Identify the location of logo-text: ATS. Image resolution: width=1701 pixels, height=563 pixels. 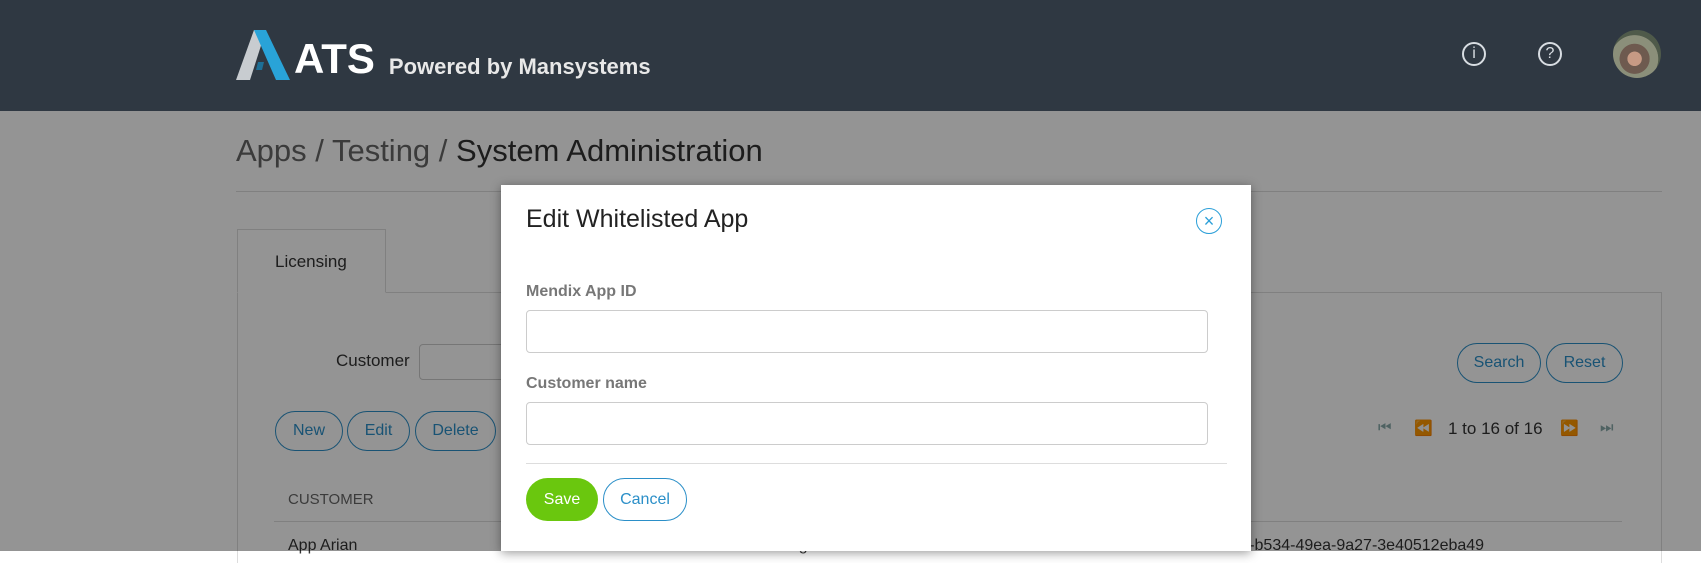
(334, 58).